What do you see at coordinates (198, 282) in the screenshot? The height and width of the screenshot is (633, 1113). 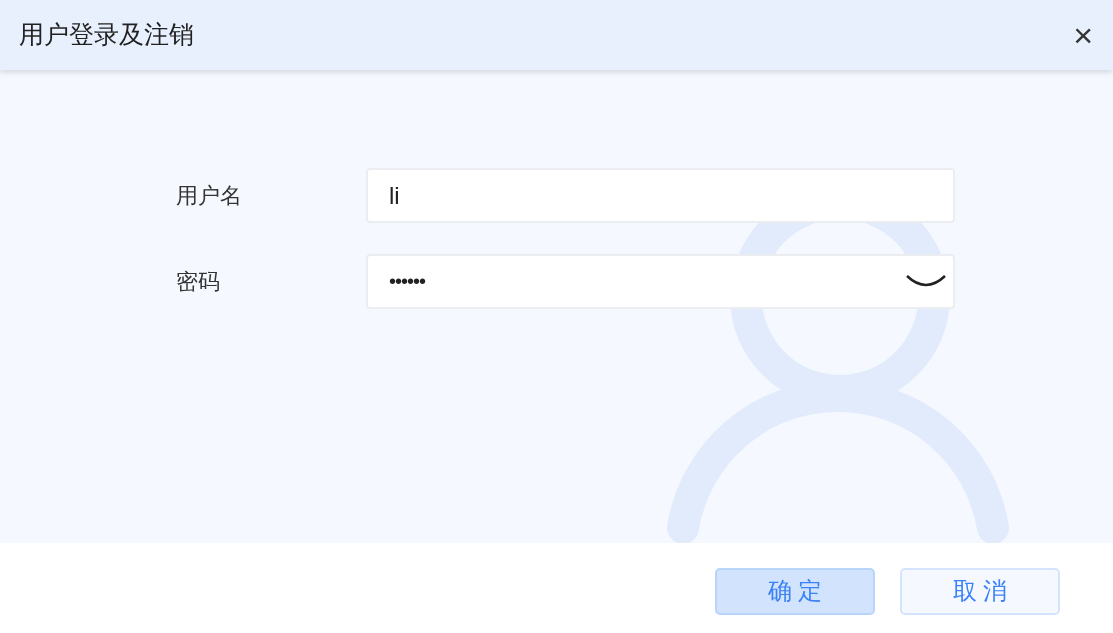 I see `field-label: 密码` at bounding box center [198, 282].